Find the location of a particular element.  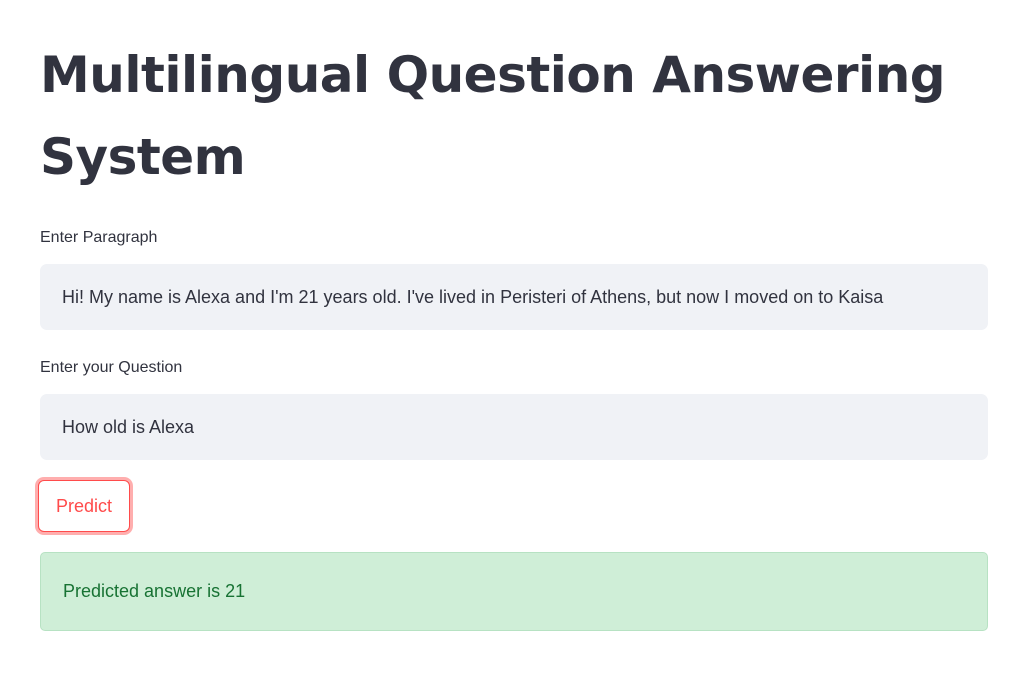

paragraph-label: Enter Paragraph is located at coordinates (99, 237).